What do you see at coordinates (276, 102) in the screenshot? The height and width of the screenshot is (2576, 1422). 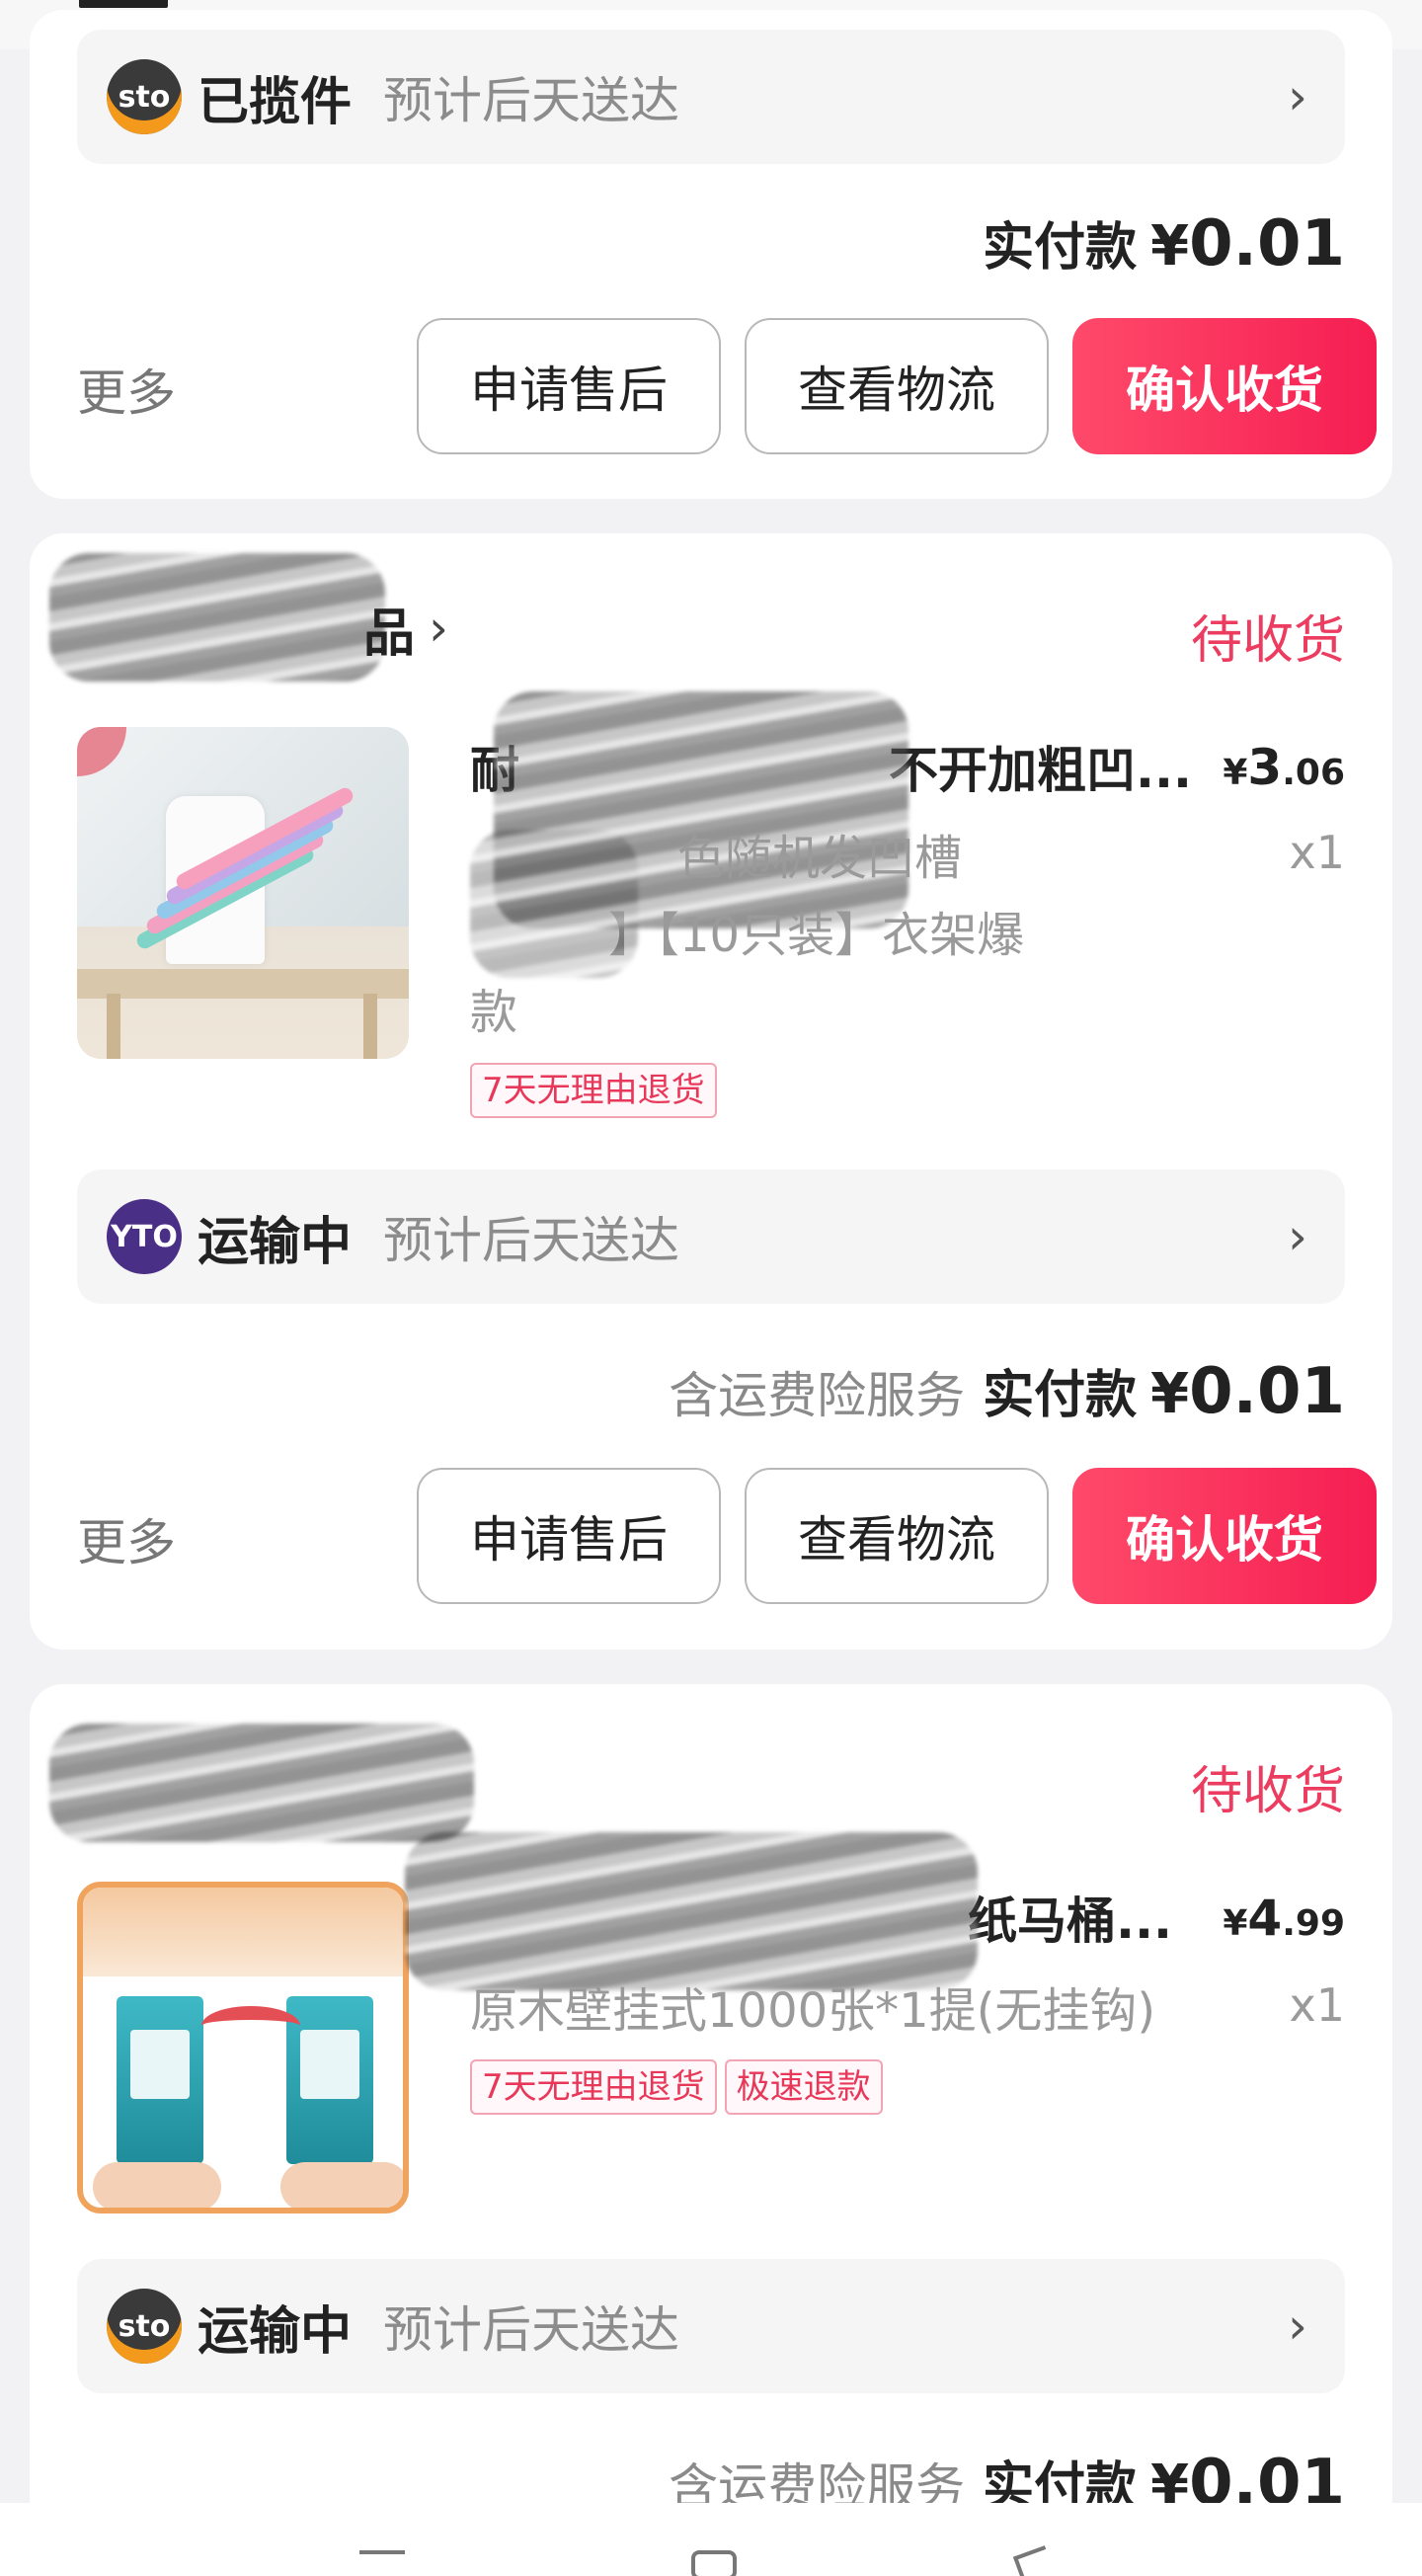 I see `logistics-status: 已揽件` at bounding box center [276, 102].